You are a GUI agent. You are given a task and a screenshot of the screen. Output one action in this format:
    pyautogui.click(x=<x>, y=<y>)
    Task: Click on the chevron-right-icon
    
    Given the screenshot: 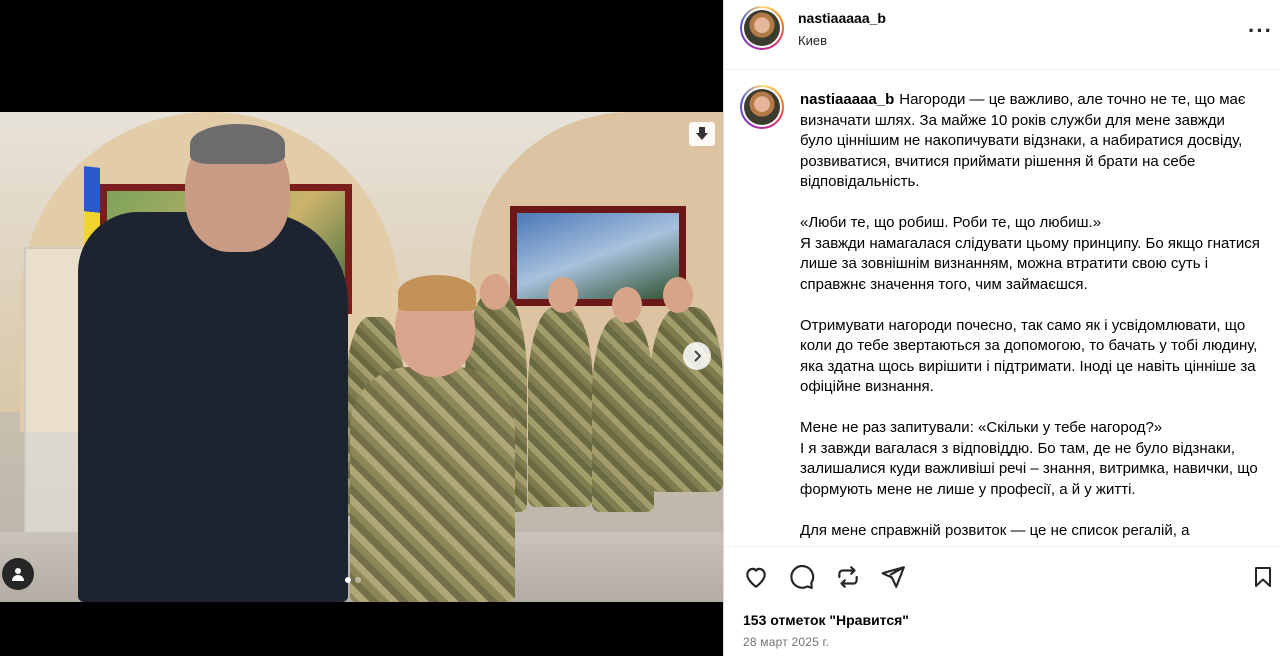 What is the action you would take?
    pyautogui.click(x=698, y=356)
    